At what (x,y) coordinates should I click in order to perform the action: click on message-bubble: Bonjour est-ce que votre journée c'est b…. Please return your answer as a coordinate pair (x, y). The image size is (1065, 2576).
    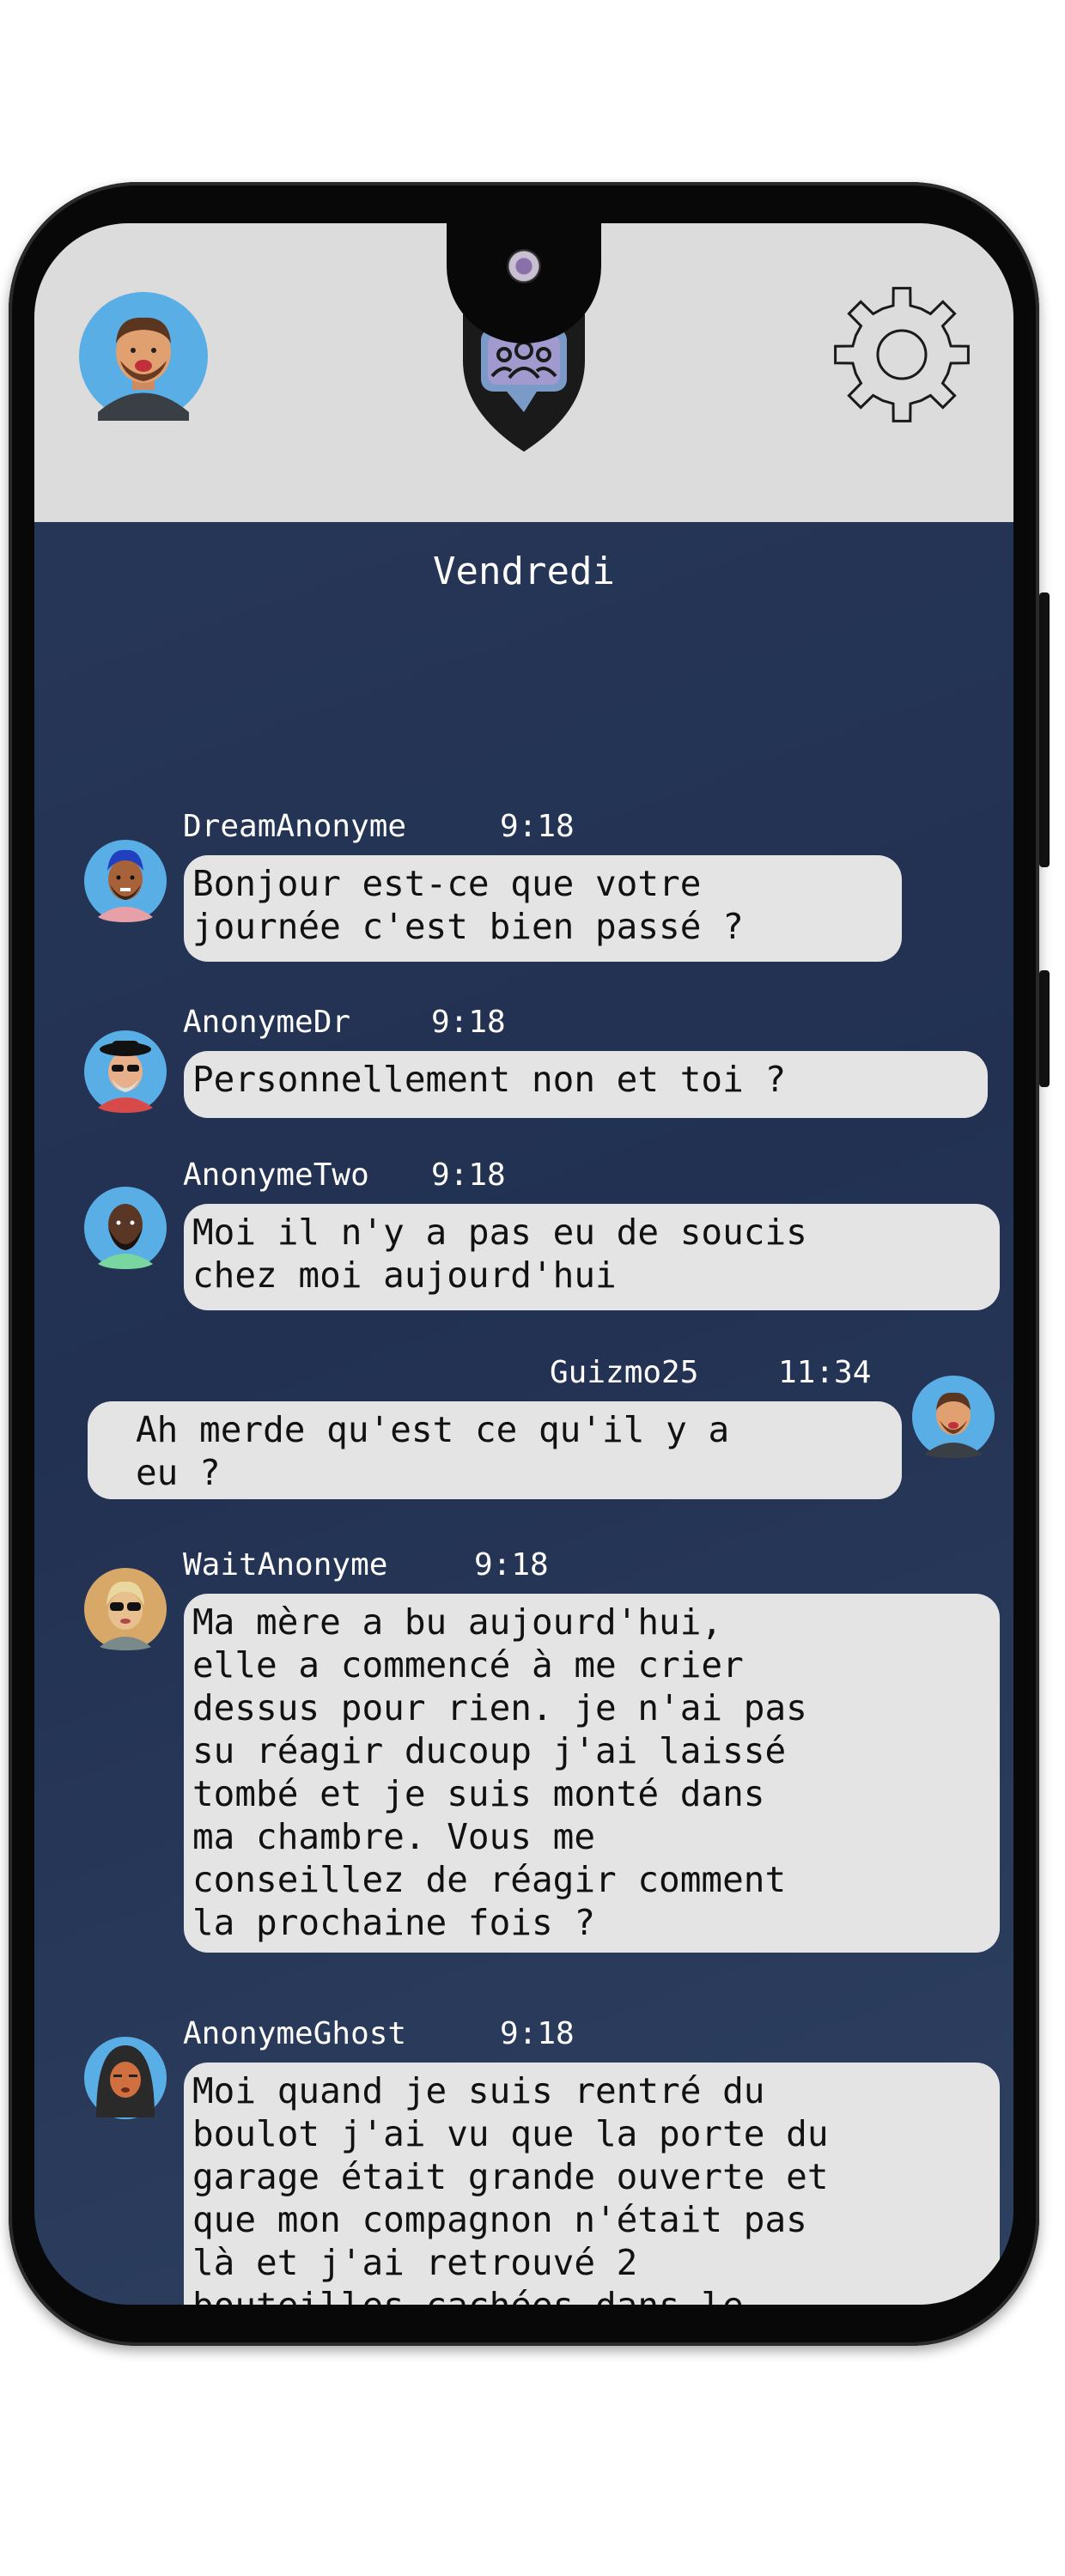
    Looking at the image, I should click on (543, 908).